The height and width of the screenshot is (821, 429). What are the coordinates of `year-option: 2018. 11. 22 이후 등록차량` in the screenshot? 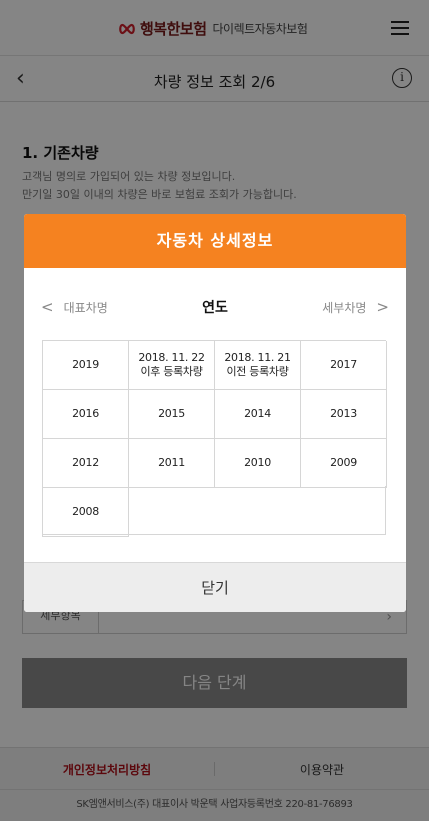 It's located at (172, 365).